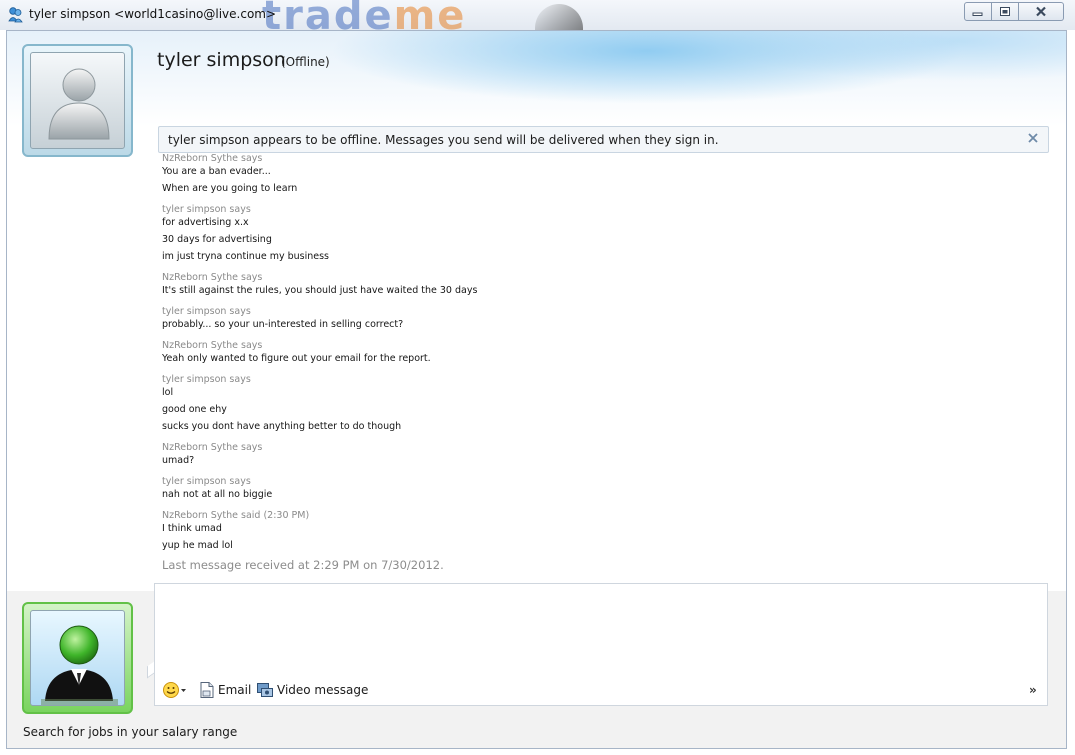  I want to click on contact-status: (Offline), so click(305, 62).